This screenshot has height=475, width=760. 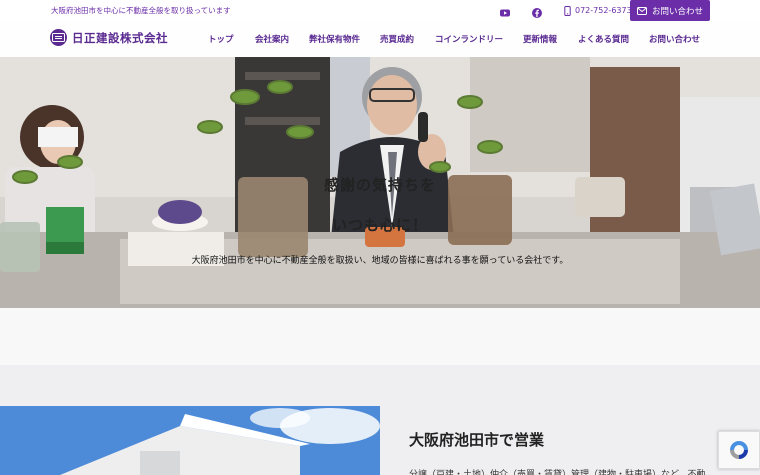 I want to click on recaptcha-icon, so click(x=739, y=450).